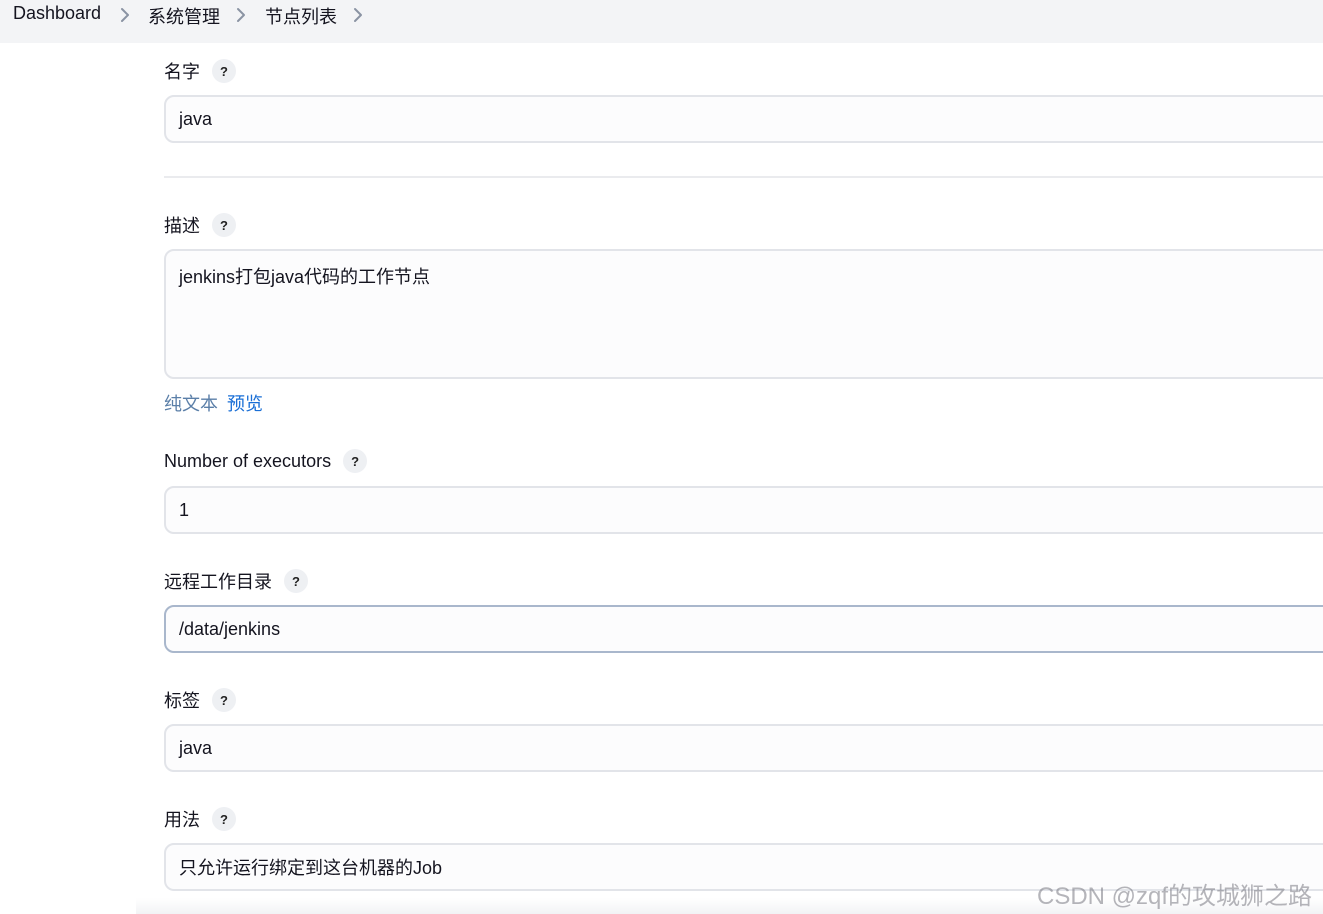 The image size is (1323, 914). I want to click on executors-input: 1, so click(743, 510).